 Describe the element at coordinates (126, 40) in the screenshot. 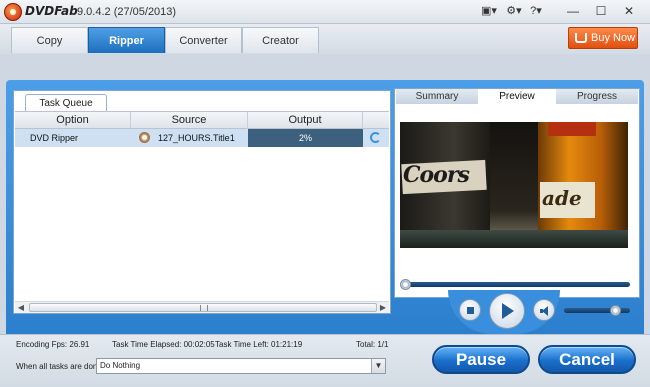

I see `tab-ripper: Ripper` at that location.